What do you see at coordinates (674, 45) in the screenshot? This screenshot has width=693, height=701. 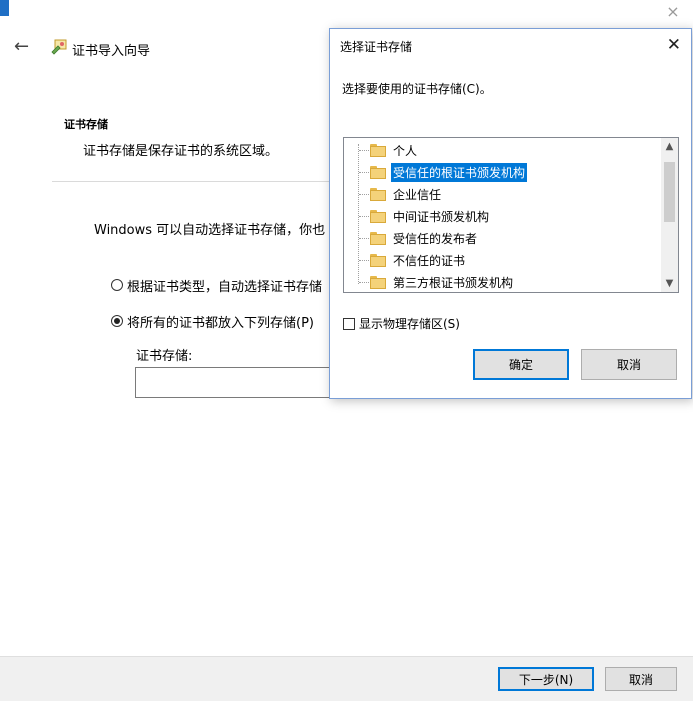 I see `dialog-close-icon: ✕` at bounding box center [674, 45].